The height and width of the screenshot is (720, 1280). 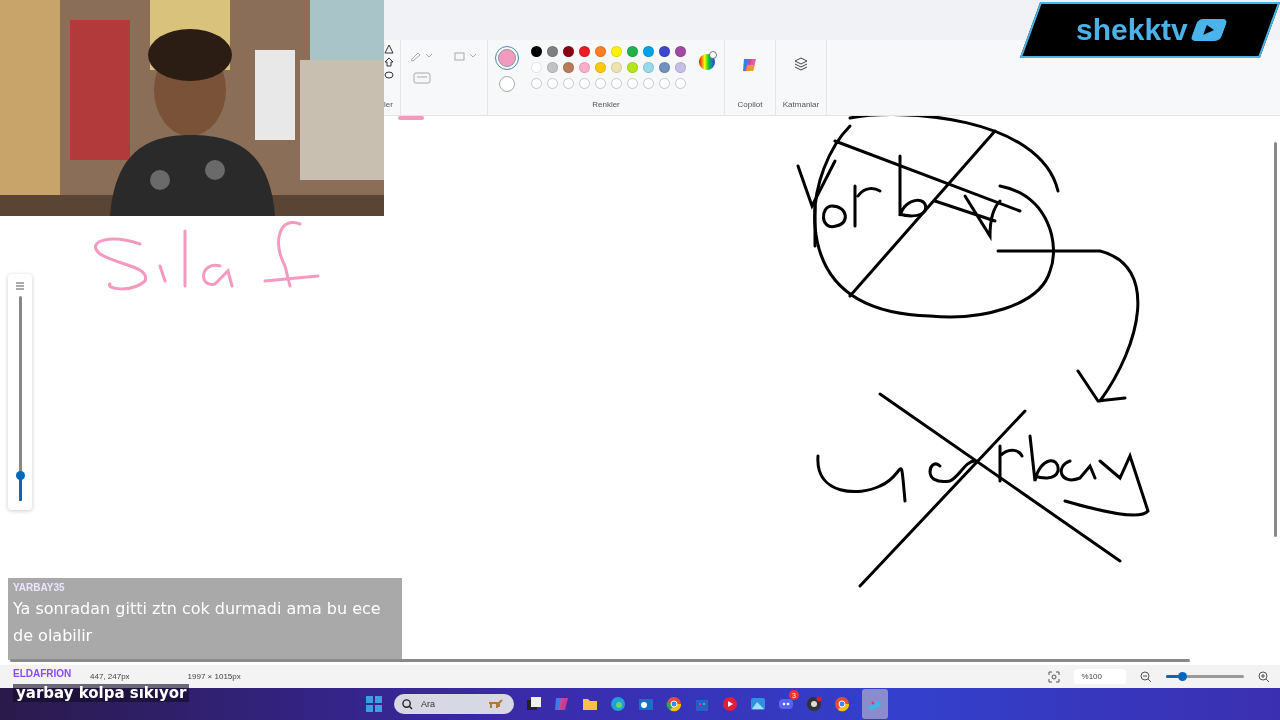 What do you see at coordinates (389, 49) in the screenshot?
I see `triangle-icon` at bounding box center [389, 49].